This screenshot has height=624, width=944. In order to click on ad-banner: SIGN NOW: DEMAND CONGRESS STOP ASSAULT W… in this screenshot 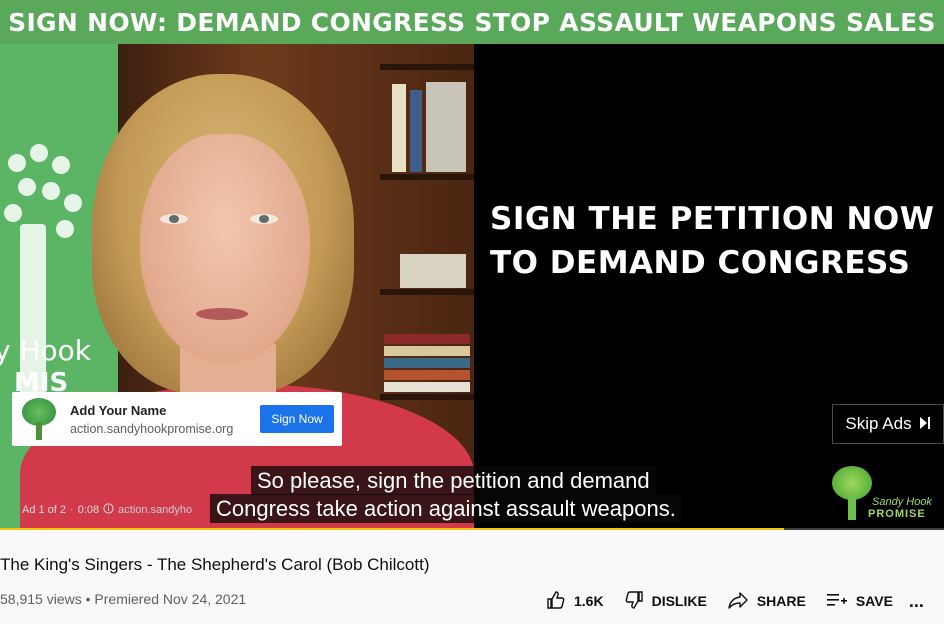, I will do `click(472, 22)`.